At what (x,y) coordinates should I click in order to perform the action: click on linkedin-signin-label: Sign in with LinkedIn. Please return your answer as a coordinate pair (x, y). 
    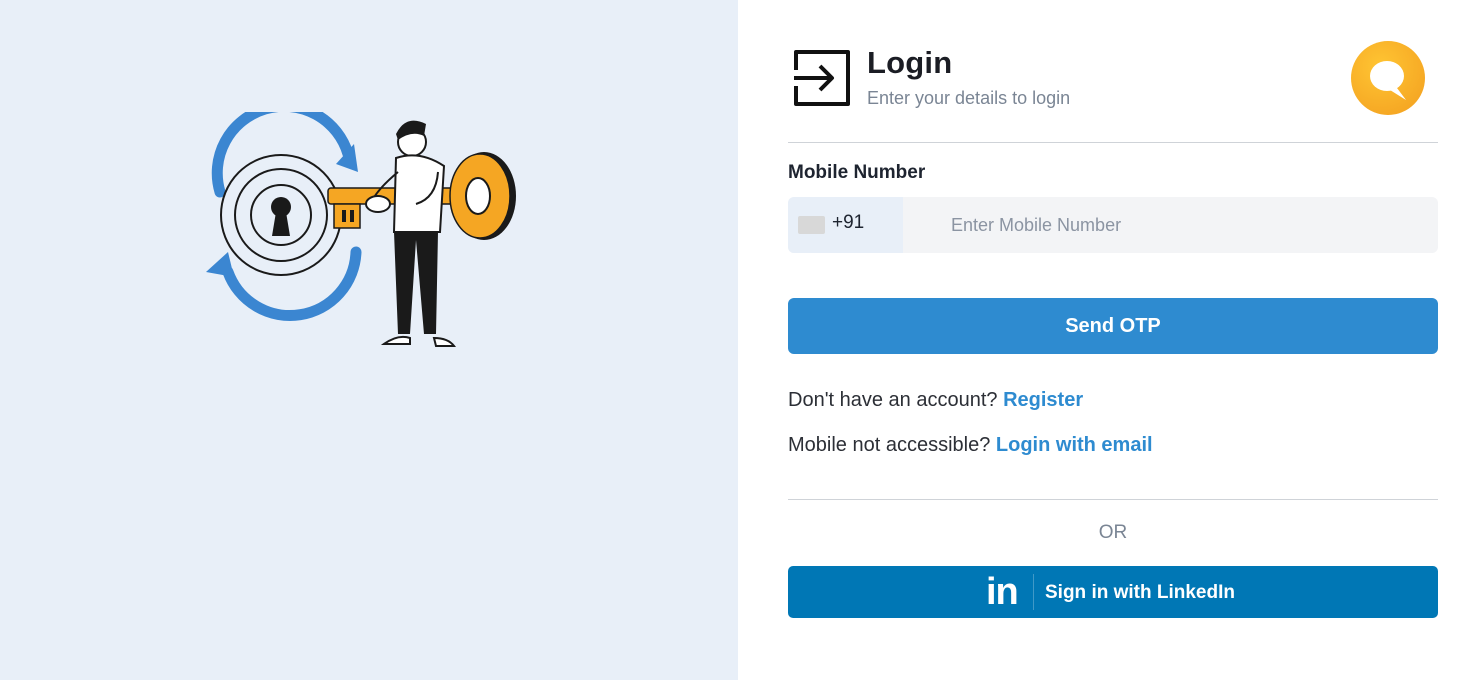
    Looking at the image, I should click on (1140, 592).